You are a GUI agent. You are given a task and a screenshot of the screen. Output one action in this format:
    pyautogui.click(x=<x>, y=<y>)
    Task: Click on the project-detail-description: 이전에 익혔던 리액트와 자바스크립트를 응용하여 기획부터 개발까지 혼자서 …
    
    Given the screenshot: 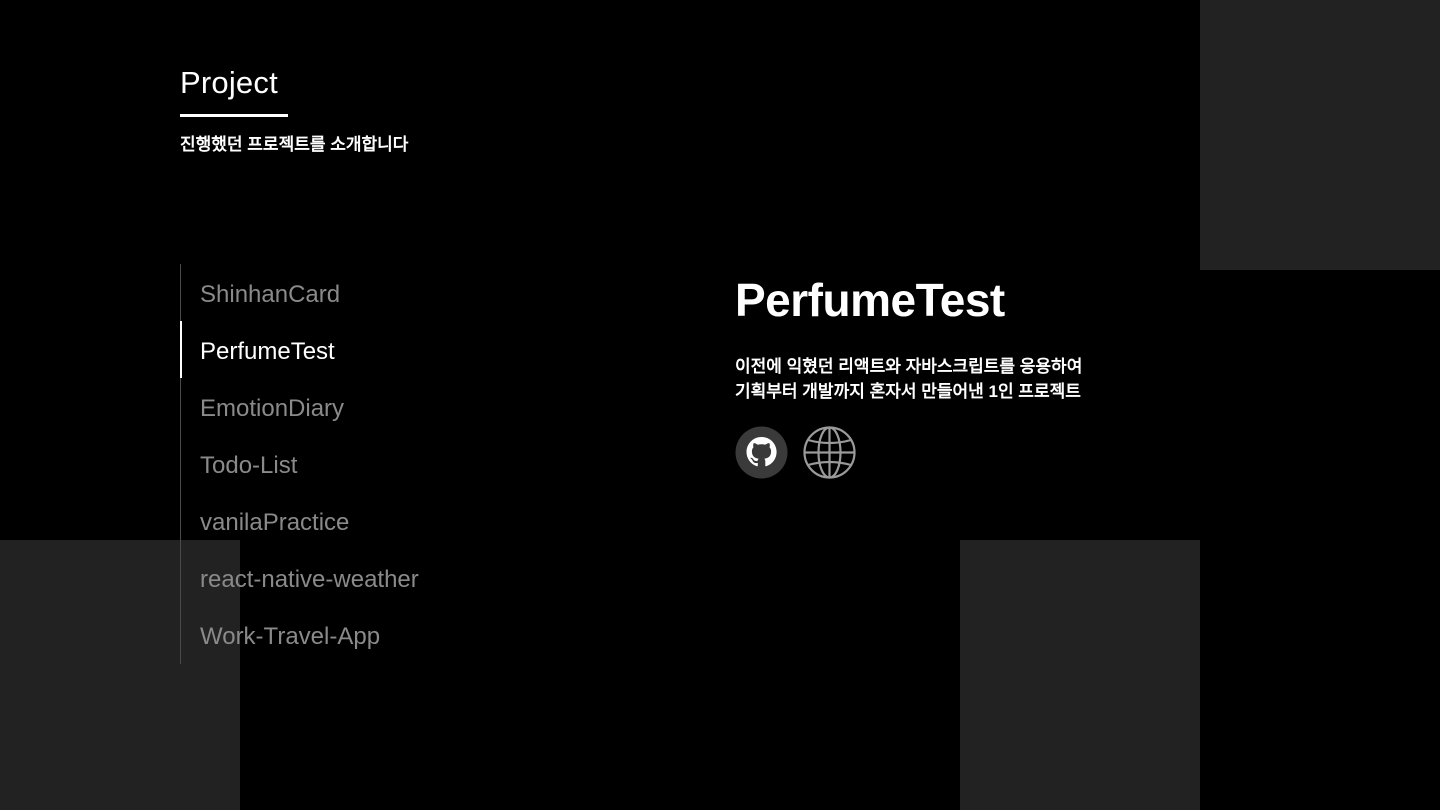 What is the action you would take?
    pyautogui.click(x=955, y=379)
    